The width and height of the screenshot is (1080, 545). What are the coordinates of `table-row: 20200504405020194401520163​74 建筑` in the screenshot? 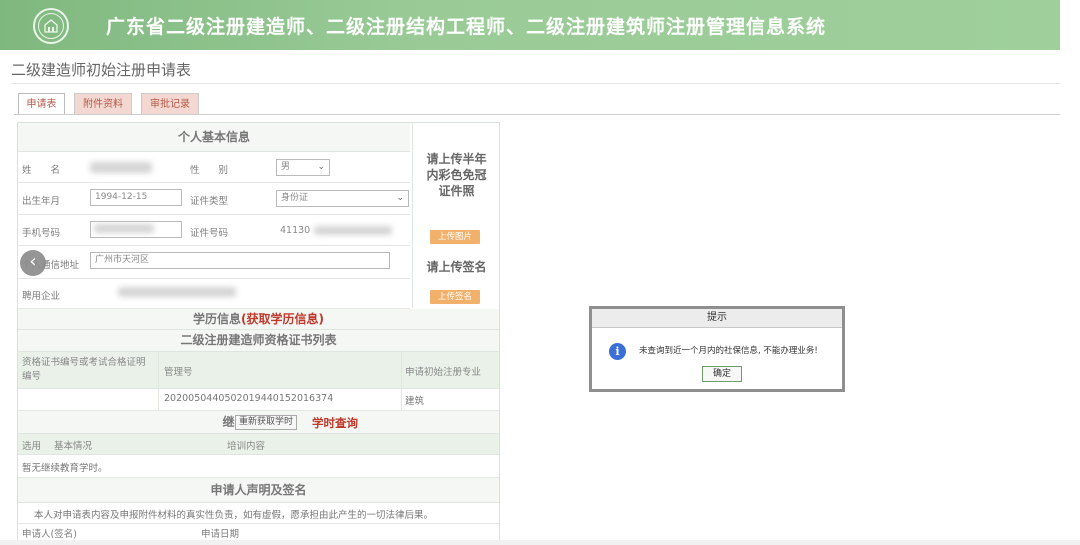 It's located at (258, 400).